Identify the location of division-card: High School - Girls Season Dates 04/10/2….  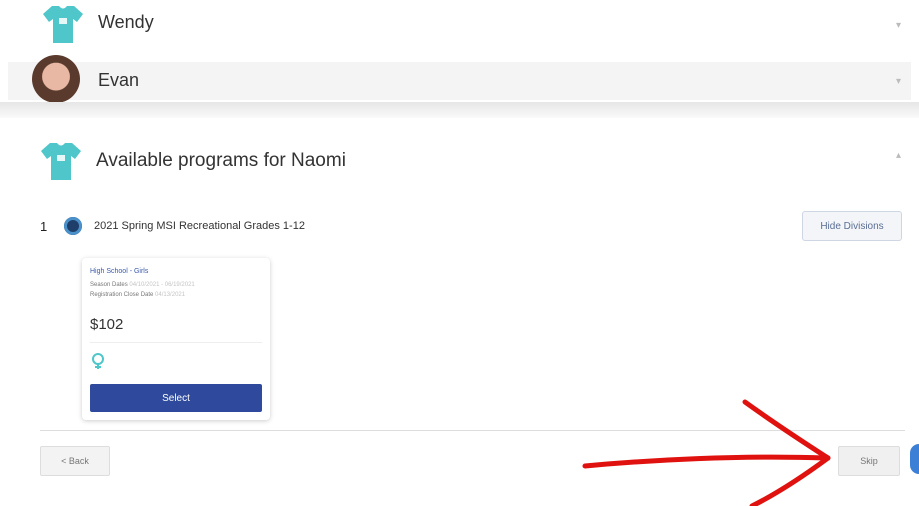
(176, 339).